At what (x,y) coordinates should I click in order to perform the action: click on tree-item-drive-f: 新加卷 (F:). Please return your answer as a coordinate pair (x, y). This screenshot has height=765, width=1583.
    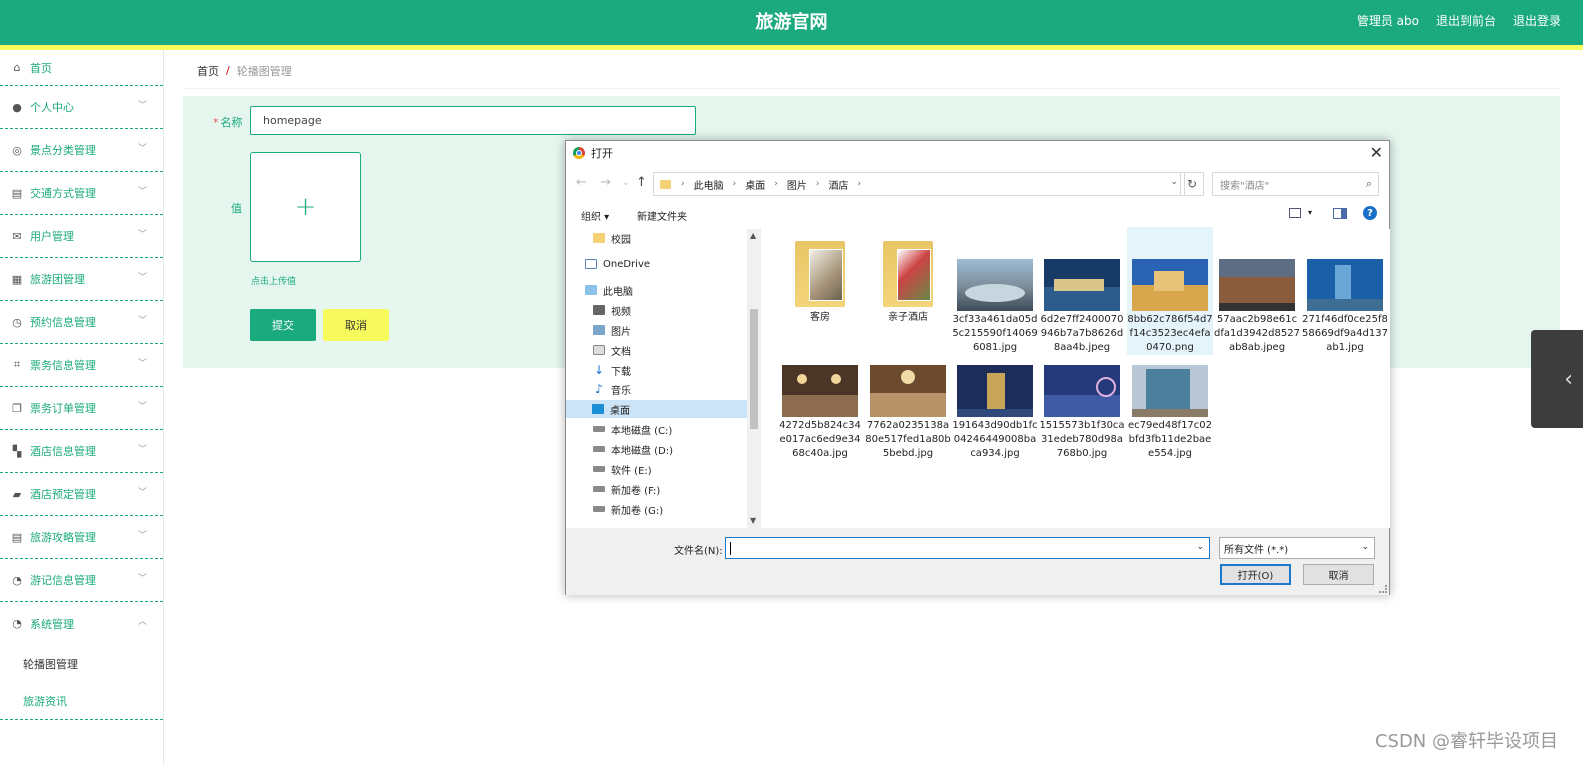
    Looking at the image, I should click on (626, 489).